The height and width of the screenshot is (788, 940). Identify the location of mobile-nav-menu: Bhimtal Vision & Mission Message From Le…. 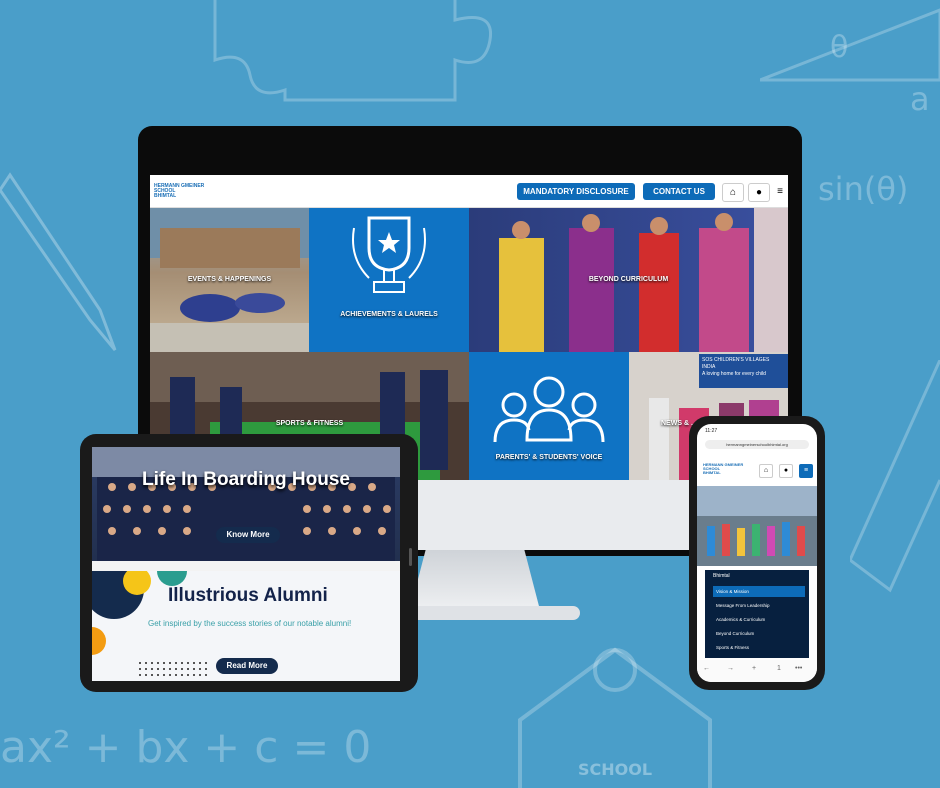
(757, 614).